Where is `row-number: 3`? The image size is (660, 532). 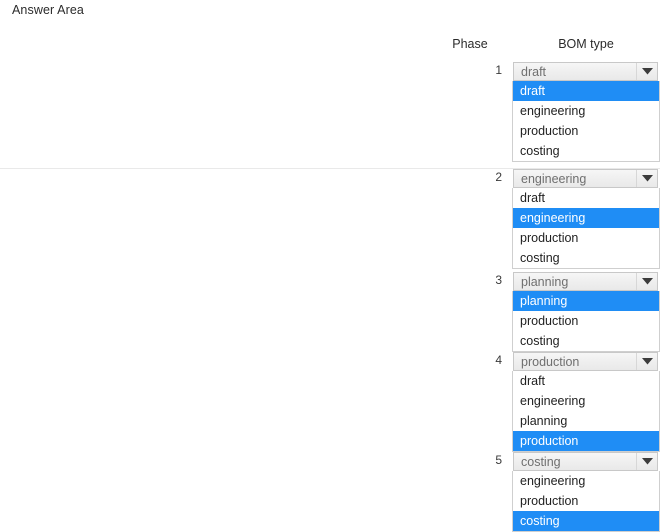
row-number: 3 is located at coordinates (498, 280).